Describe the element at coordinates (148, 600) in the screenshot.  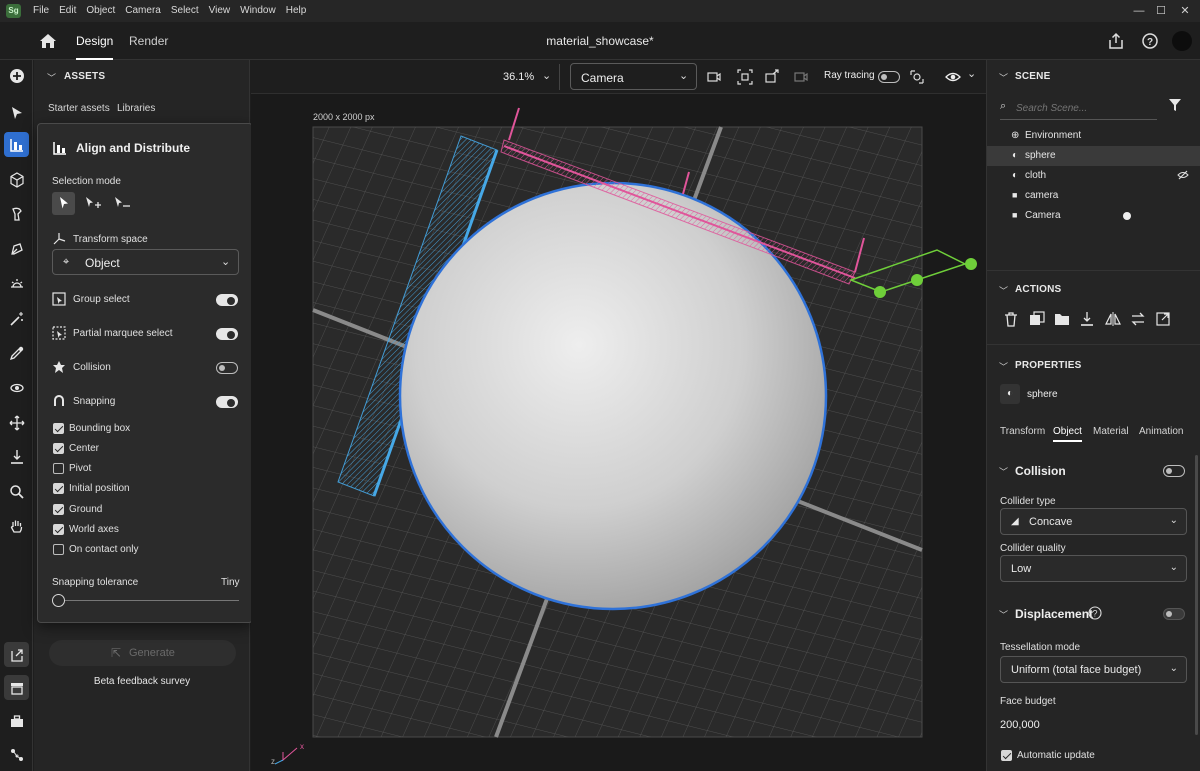
I see `snapping-tolerance-track` at that location.